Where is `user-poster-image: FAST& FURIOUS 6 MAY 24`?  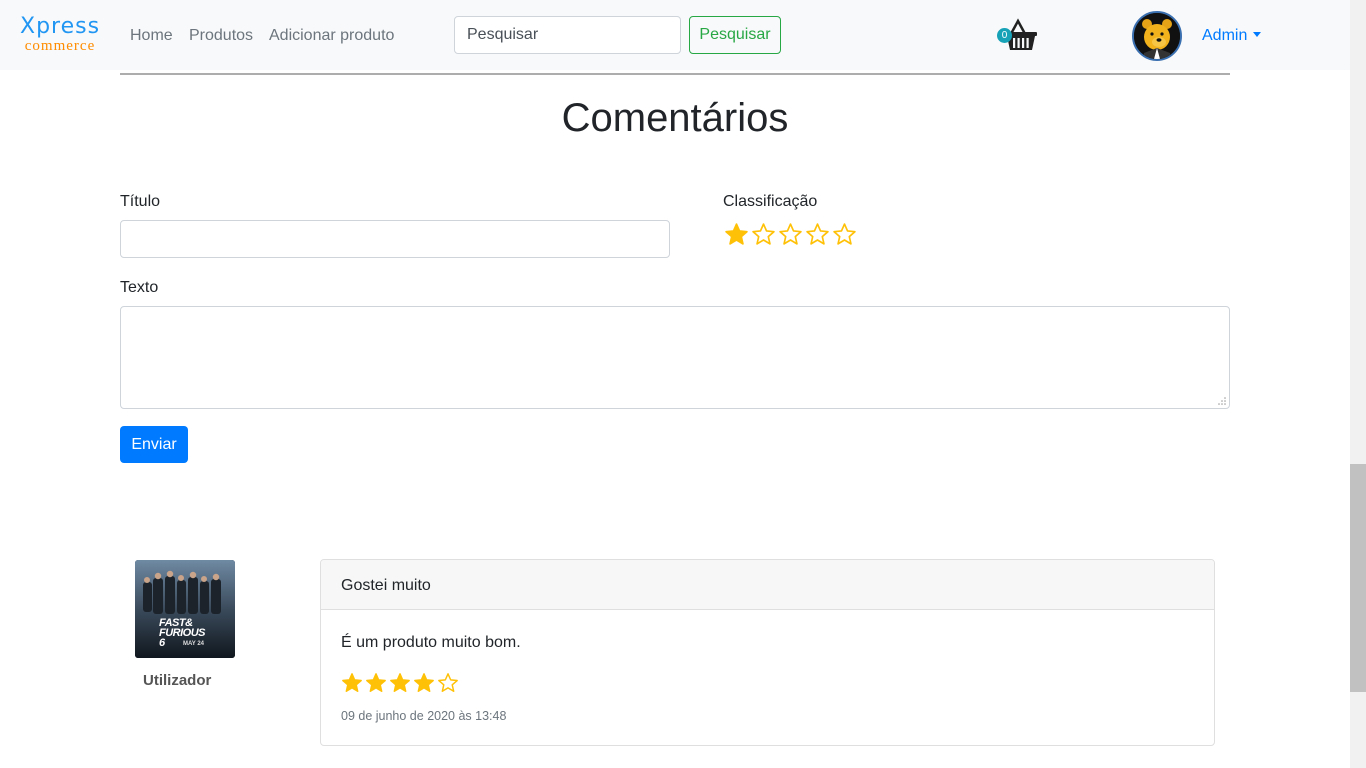 user-poster-image: FAST& FURIOUS 6 MAY 24 is located at coordinates (185, 609).